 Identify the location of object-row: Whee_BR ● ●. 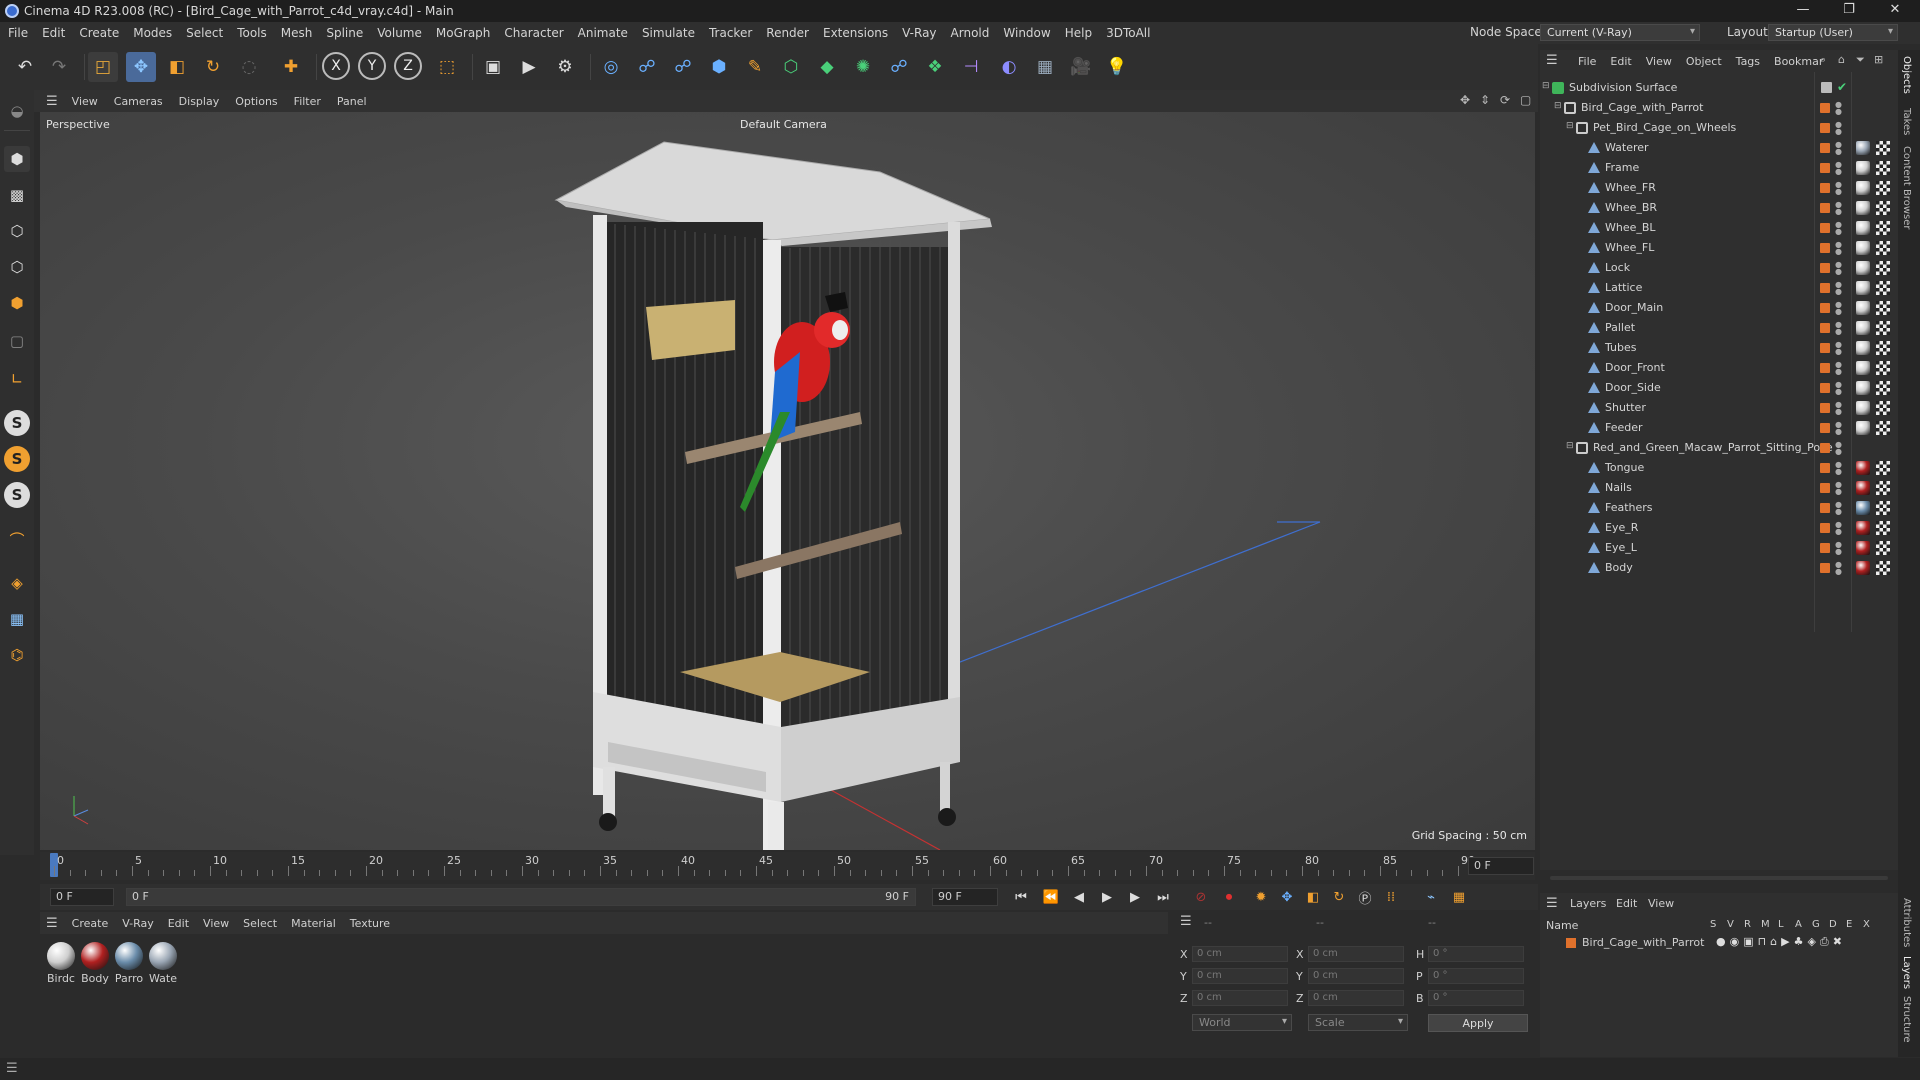
(1719, 208).